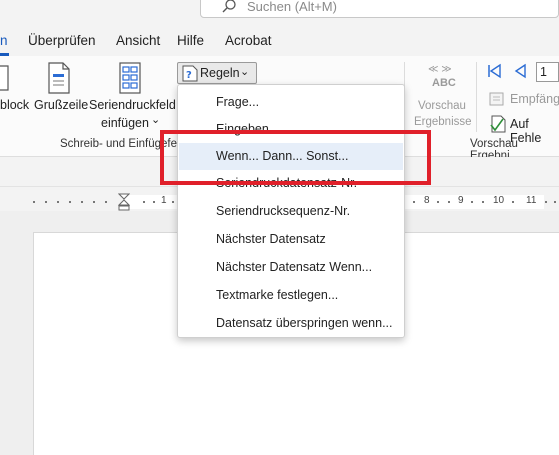 The image size is (559, 455). What do you see at coordinates (499, 200) in the screenshot?
I see `ruler-number: 10` at bounding box center [499, 200].